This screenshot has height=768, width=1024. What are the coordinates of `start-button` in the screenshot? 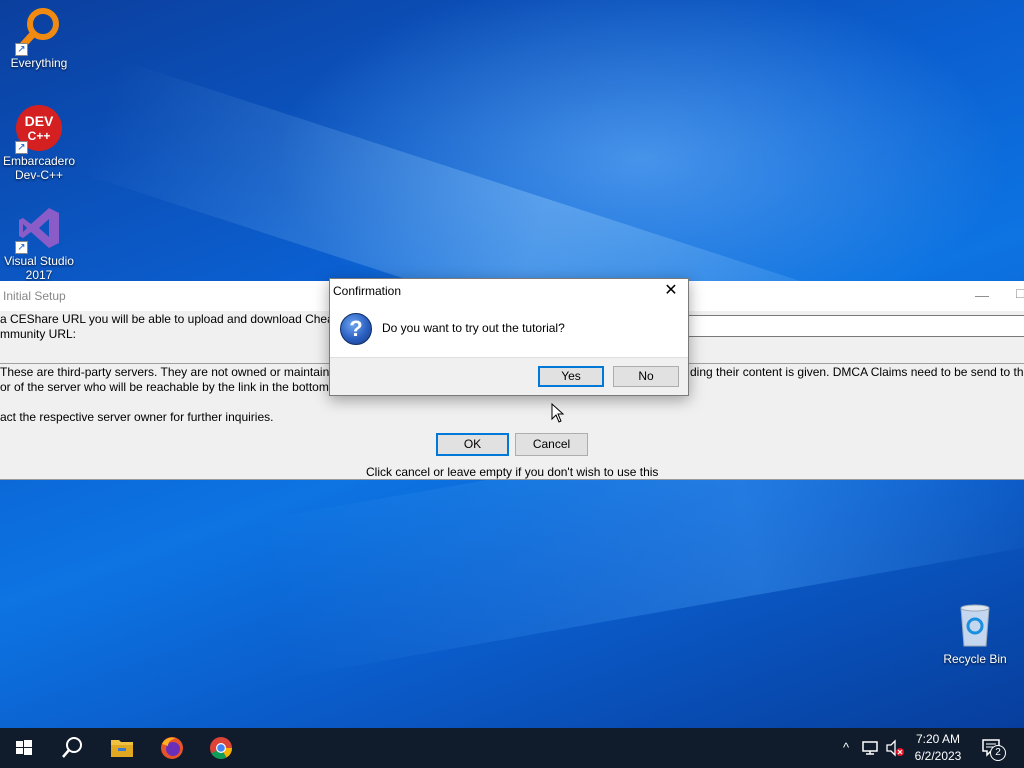 It's located at (24, 748).